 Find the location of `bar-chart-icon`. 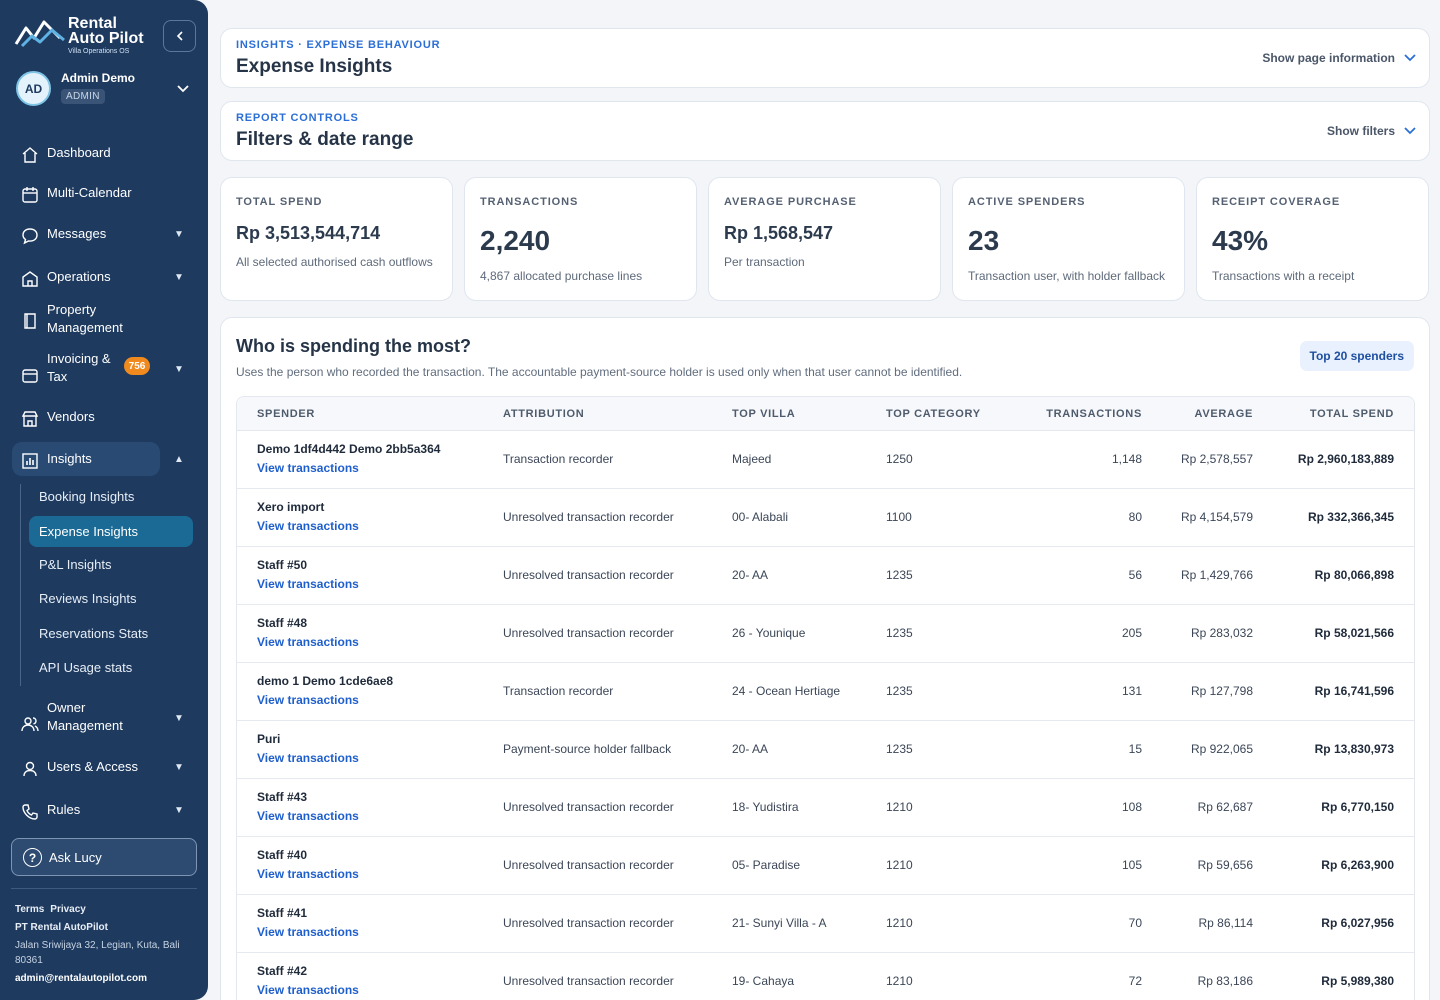

bar-chart-icon is located at coordinates (30, 461).